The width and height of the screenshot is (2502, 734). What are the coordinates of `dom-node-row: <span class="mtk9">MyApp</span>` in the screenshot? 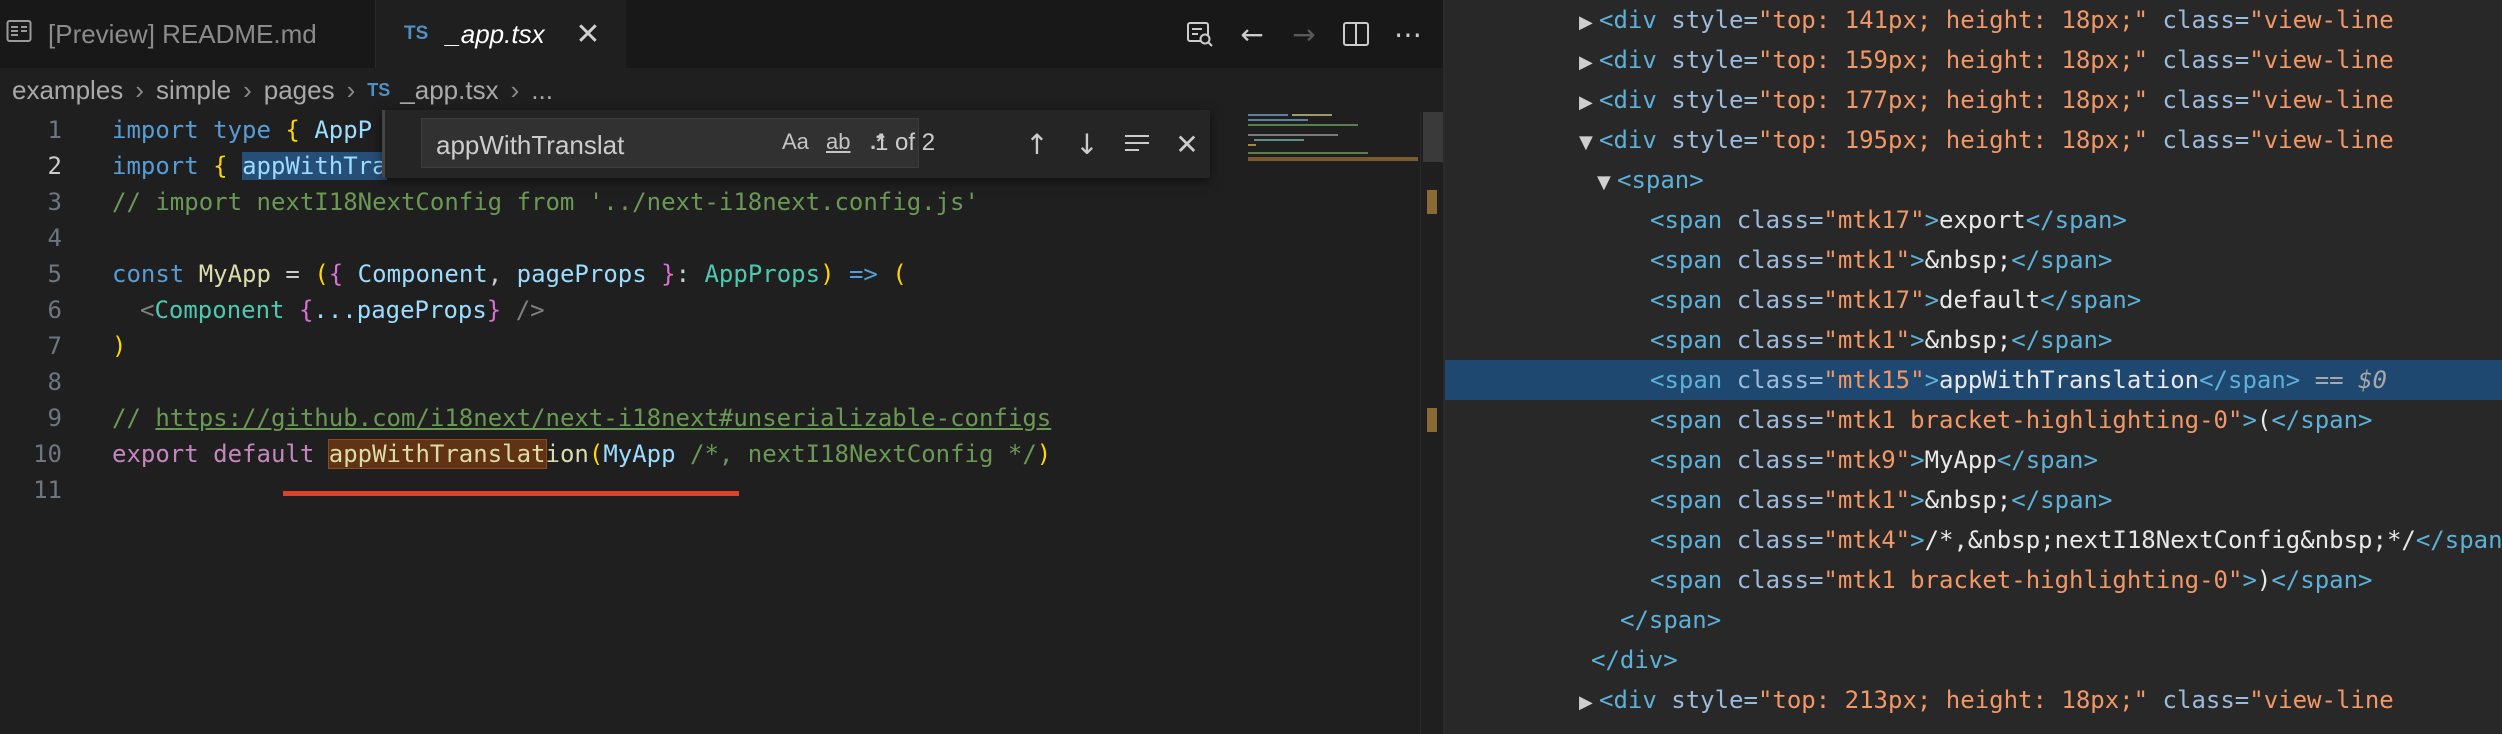 It's located at (1874, 460).